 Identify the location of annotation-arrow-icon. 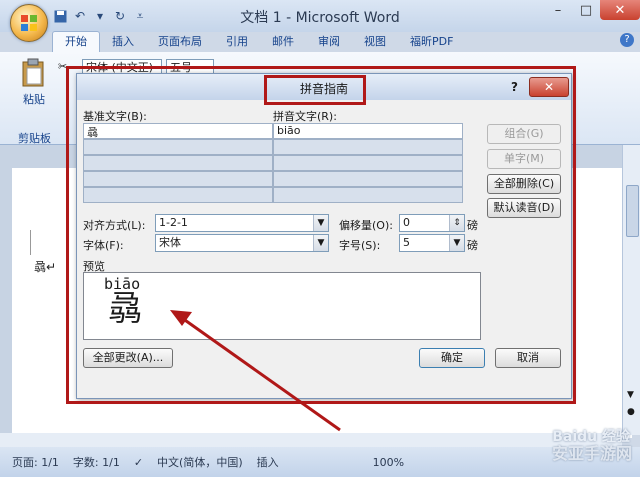
(255, 371).